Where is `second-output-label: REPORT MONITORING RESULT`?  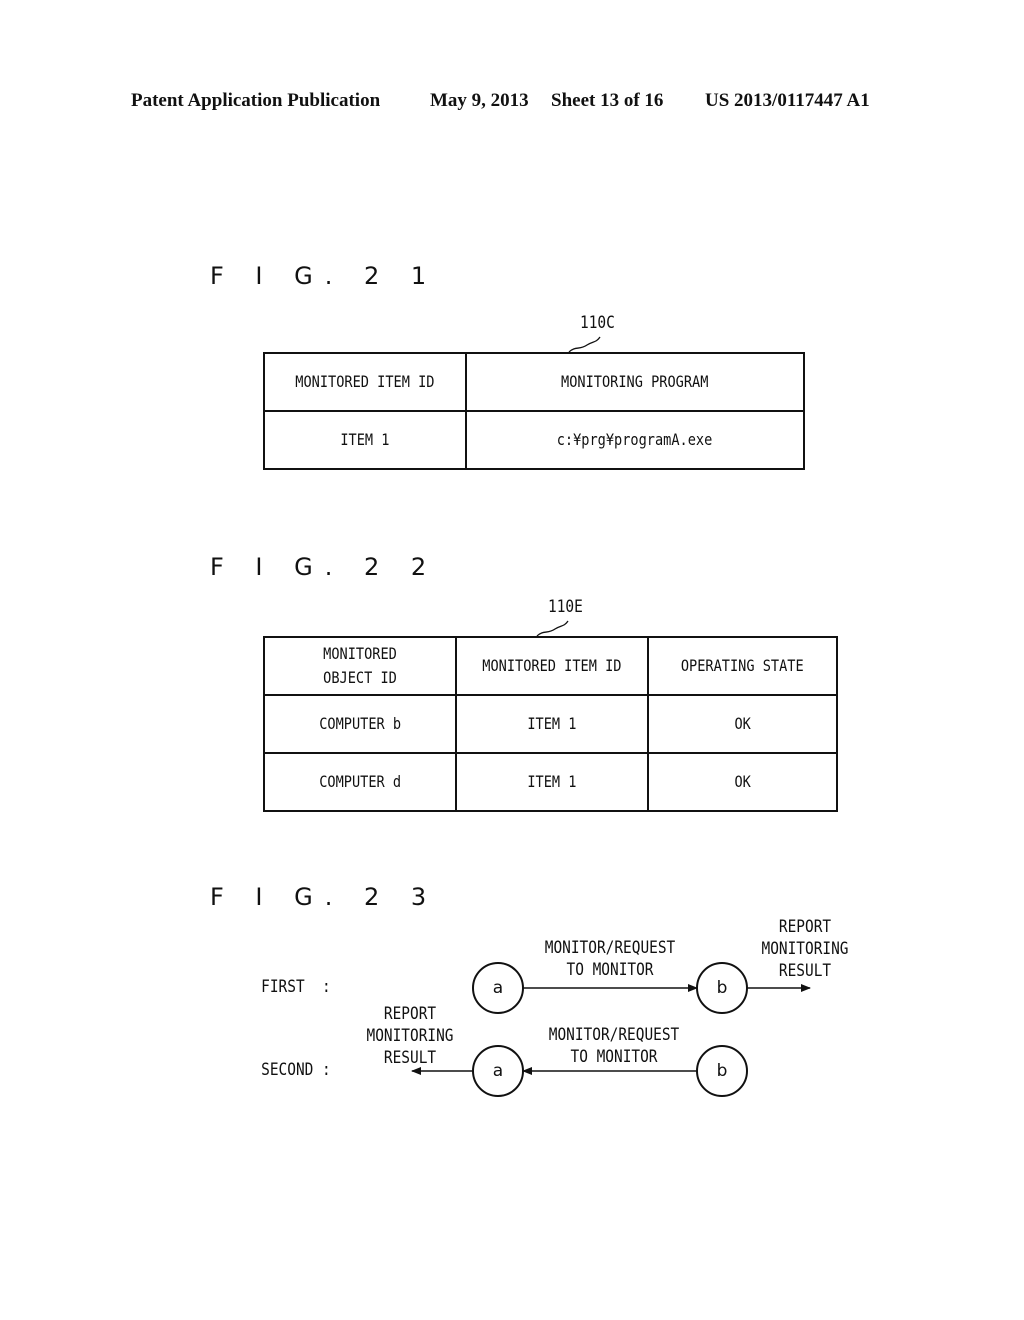
second-output-label: REPORT MONITORING RESULT is located at coordinates (410, 1036).